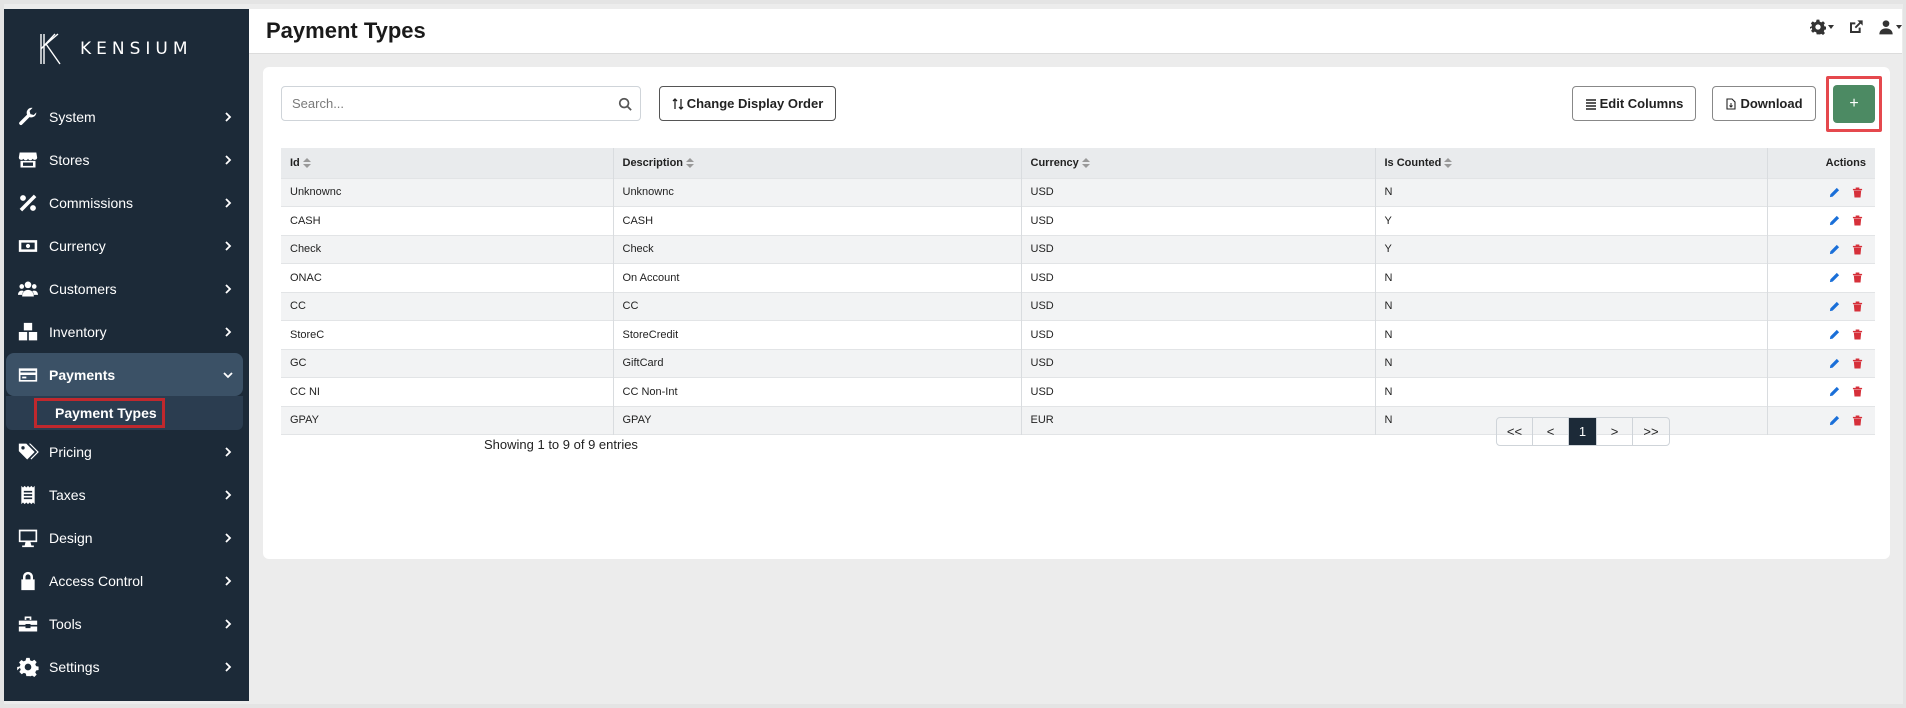 This screenshot has width=1906, height=708. I want to click on change-display-order-button: Change Display Order, so click(747, 103).